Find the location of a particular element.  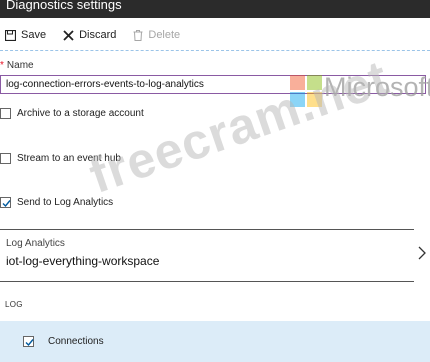

section-divider is located at coordinates (207, 281).